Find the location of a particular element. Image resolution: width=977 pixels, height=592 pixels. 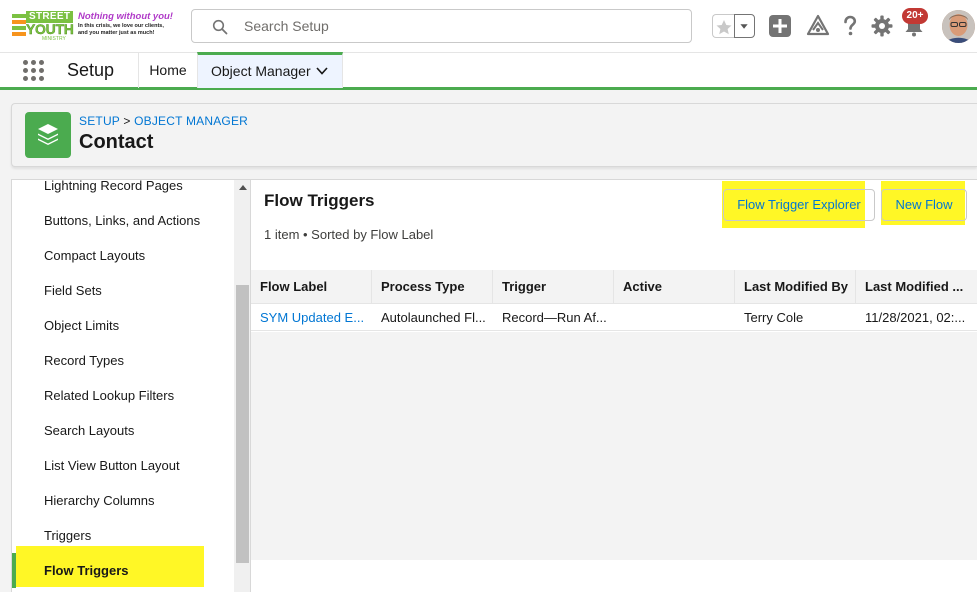

object-header: SETUP > OBJECT MANAGER Contact is located at coordinates (494, 135).